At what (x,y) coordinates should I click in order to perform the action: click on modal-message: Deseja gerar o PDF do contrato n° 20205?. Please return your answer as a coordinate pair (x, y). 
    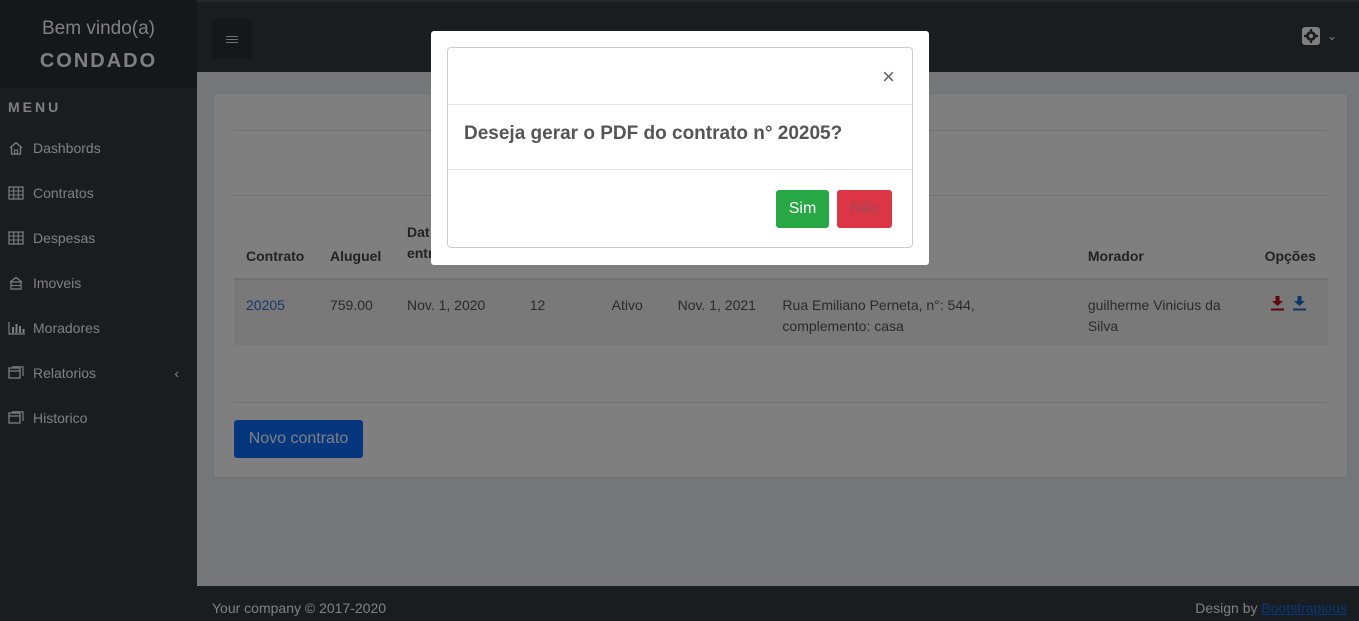
    Looking at the image, I should click on (680, 137).